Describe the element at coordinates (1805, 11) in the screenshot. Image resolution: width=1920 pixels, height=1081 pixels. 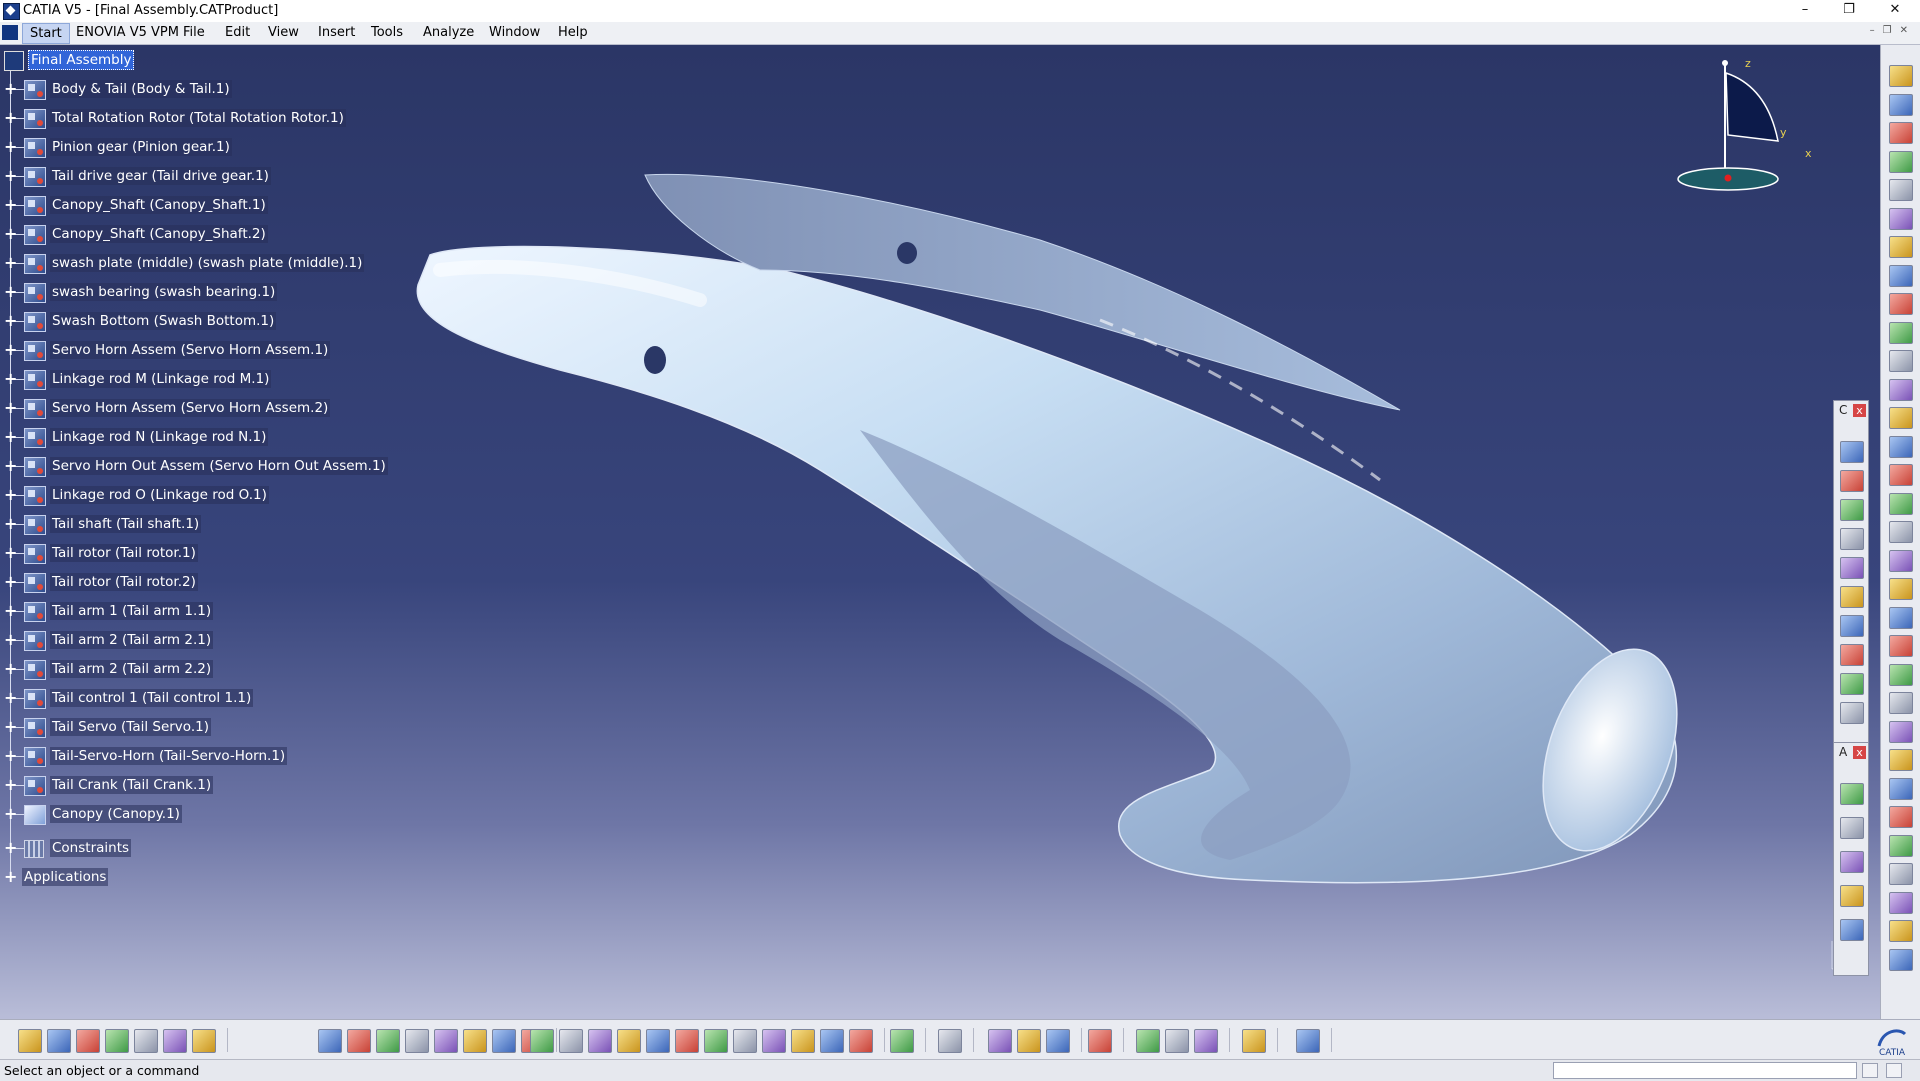
I see `minimize-button: –` at that location.